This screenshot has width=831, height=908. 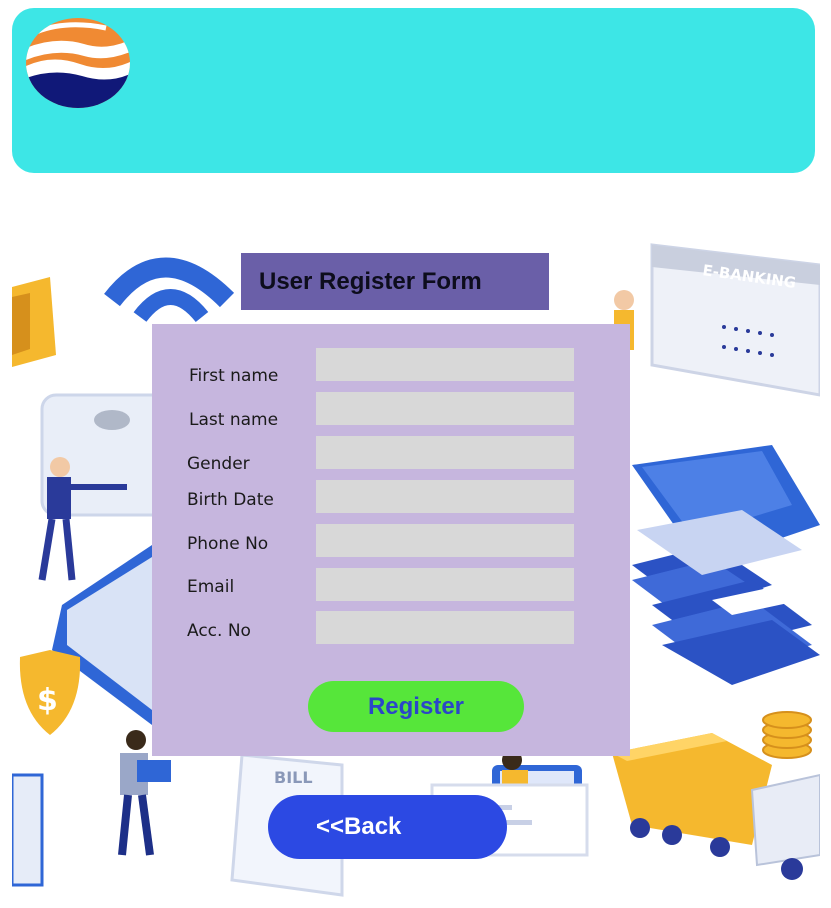 I want to click on gender-label: Gender, so click(x=218, y=464).